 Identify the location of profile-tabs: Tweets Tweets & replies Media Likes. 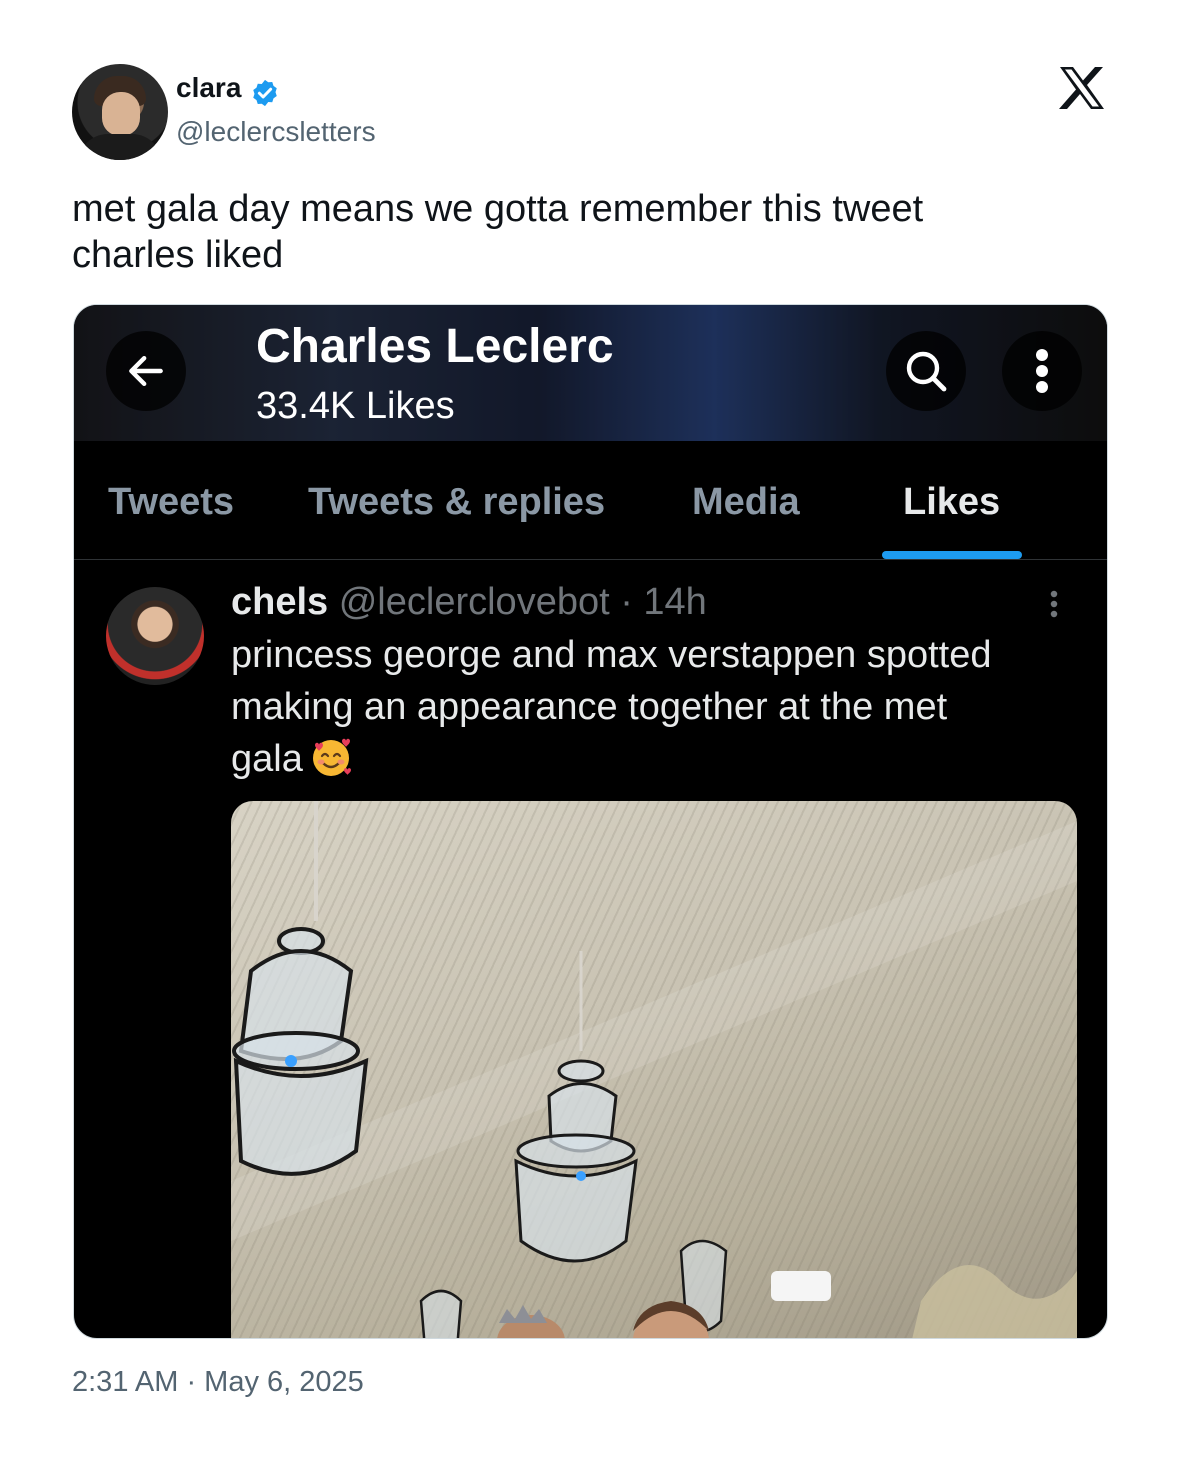
(590, 500).